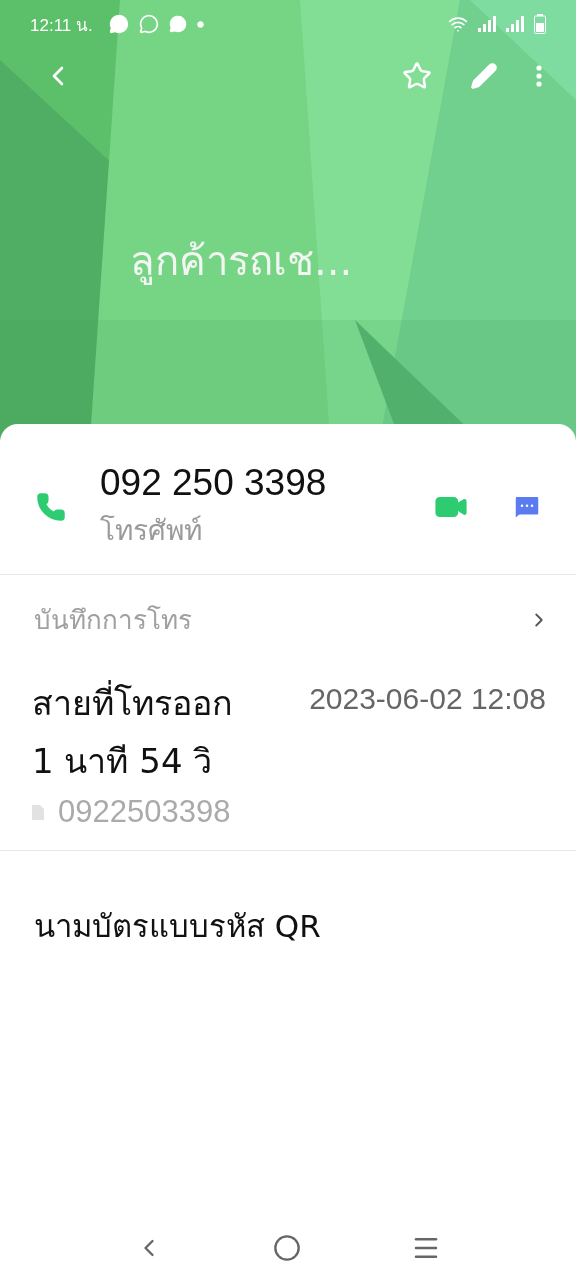  What do you see at coordinates (113, 620) in the screenshot?
I see `call-log-heading: บันทึกการโทร` at bounding box center [113, 620].